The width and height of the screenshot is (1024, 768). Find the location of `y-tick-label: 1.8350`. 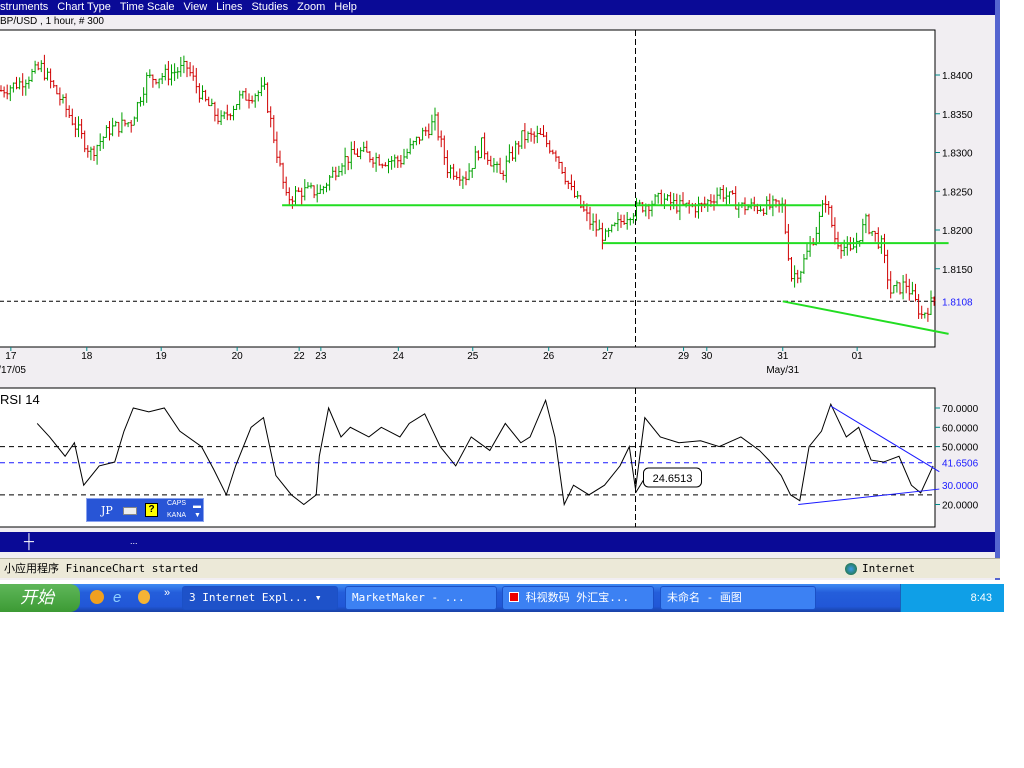

y-tick-label: 1.8350 is located at coordinates (957, 115).